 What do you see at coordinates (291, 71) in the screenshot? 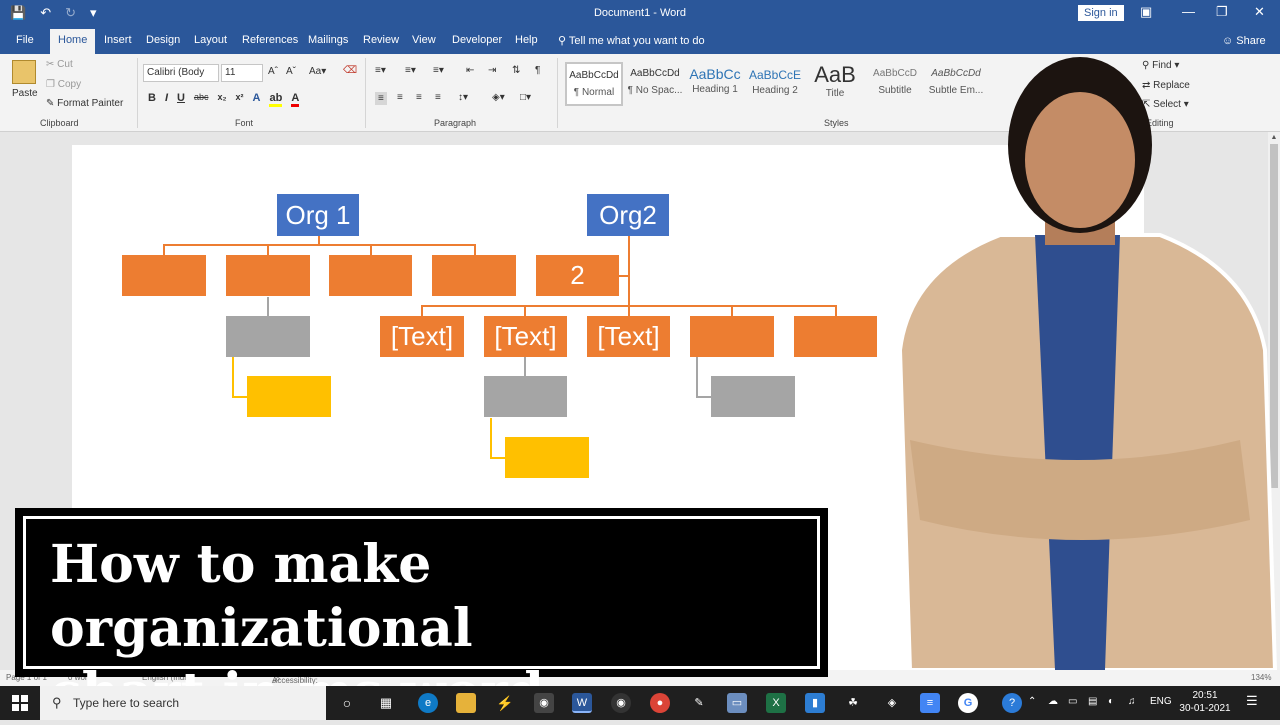
I see `shrink-font-icon: Aˇ` at bounding box center [291, 71].